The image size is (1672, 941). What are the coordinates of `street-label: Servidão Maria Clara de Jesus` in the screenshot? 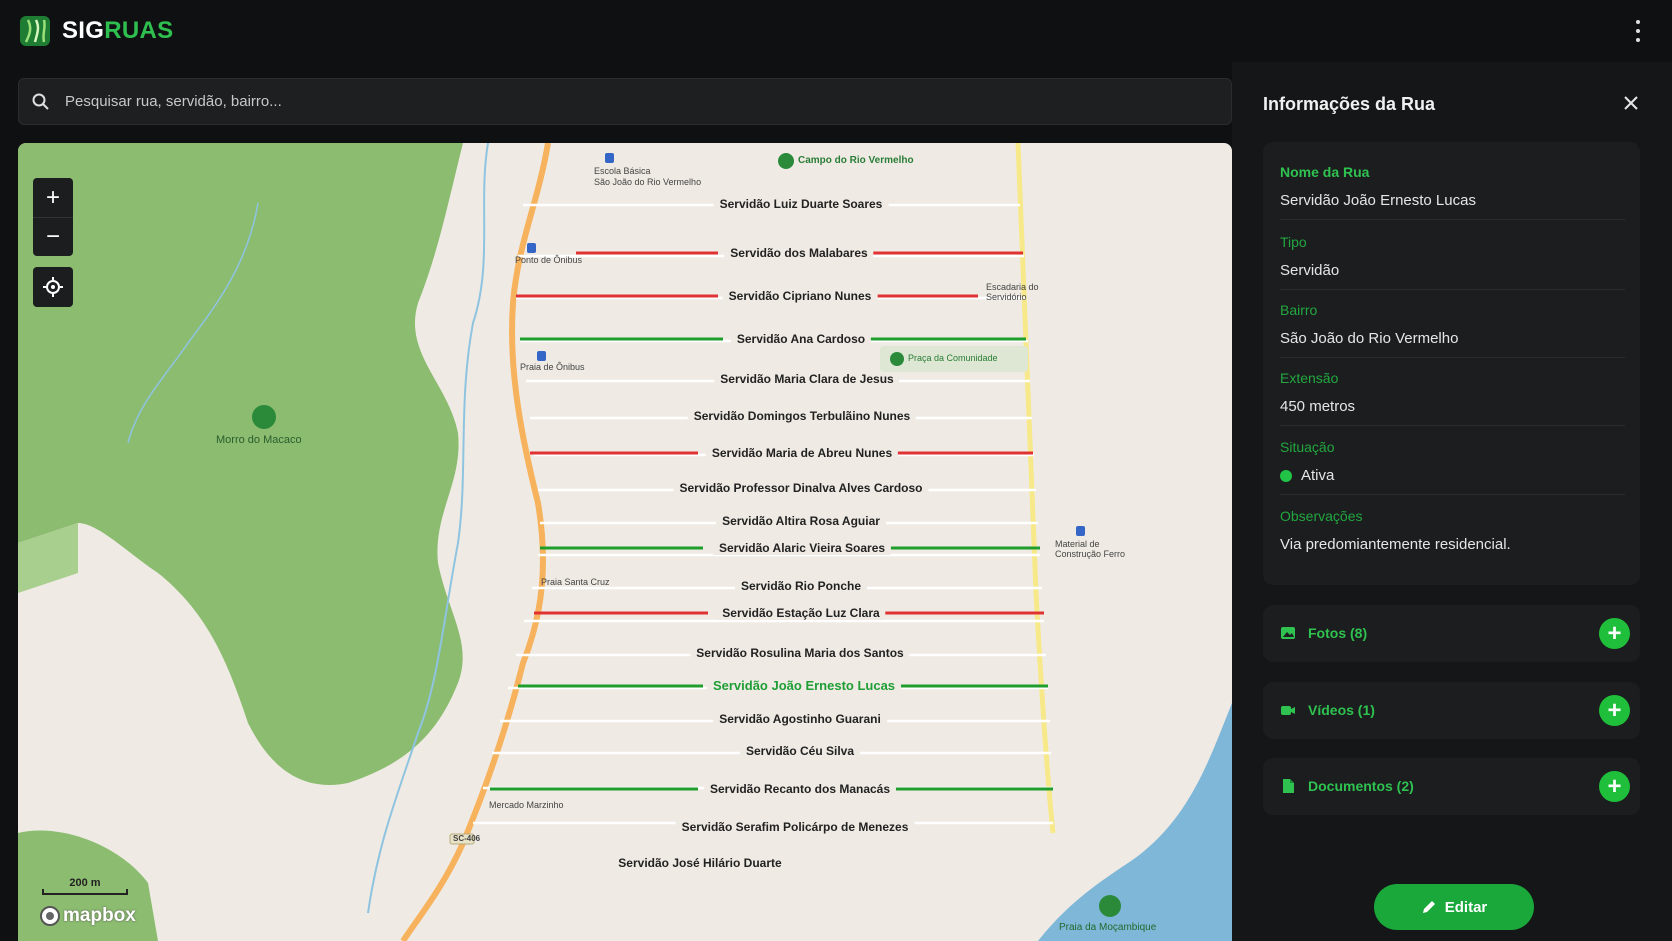 It's located at (807, 379).